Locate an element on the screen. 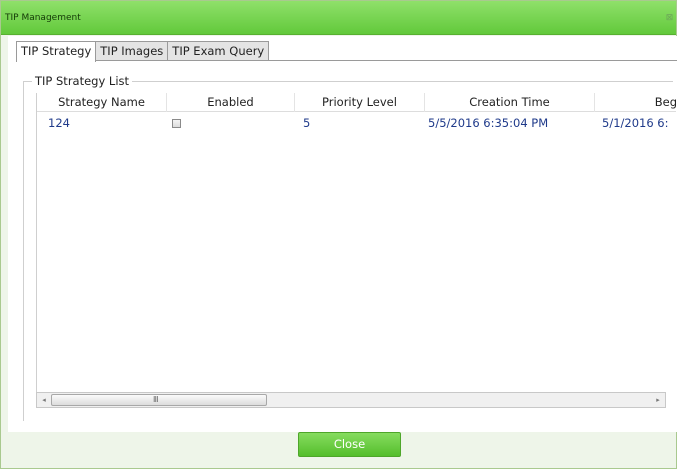 The image size is (677, 469). scrollbar-thumb: Ⅲ is located at coordinates (159, 400).